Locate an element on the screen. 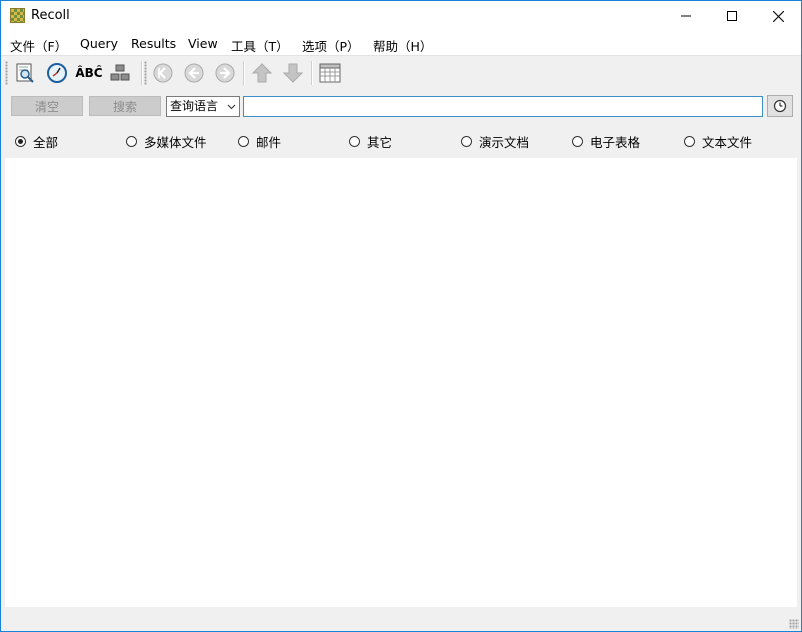 This screenshot has height=632, width=802. menu-tools: 工具（T） is located at coordinates (260, 45).